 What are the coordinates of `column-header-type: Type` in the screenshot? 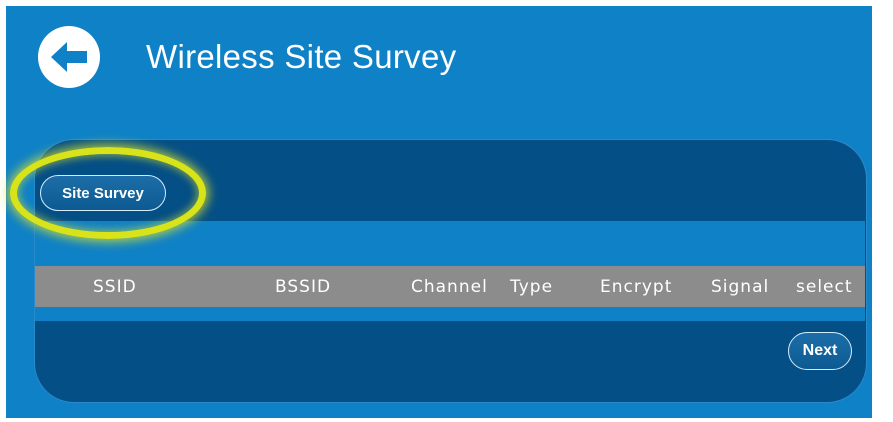 It's located at (532, 287).